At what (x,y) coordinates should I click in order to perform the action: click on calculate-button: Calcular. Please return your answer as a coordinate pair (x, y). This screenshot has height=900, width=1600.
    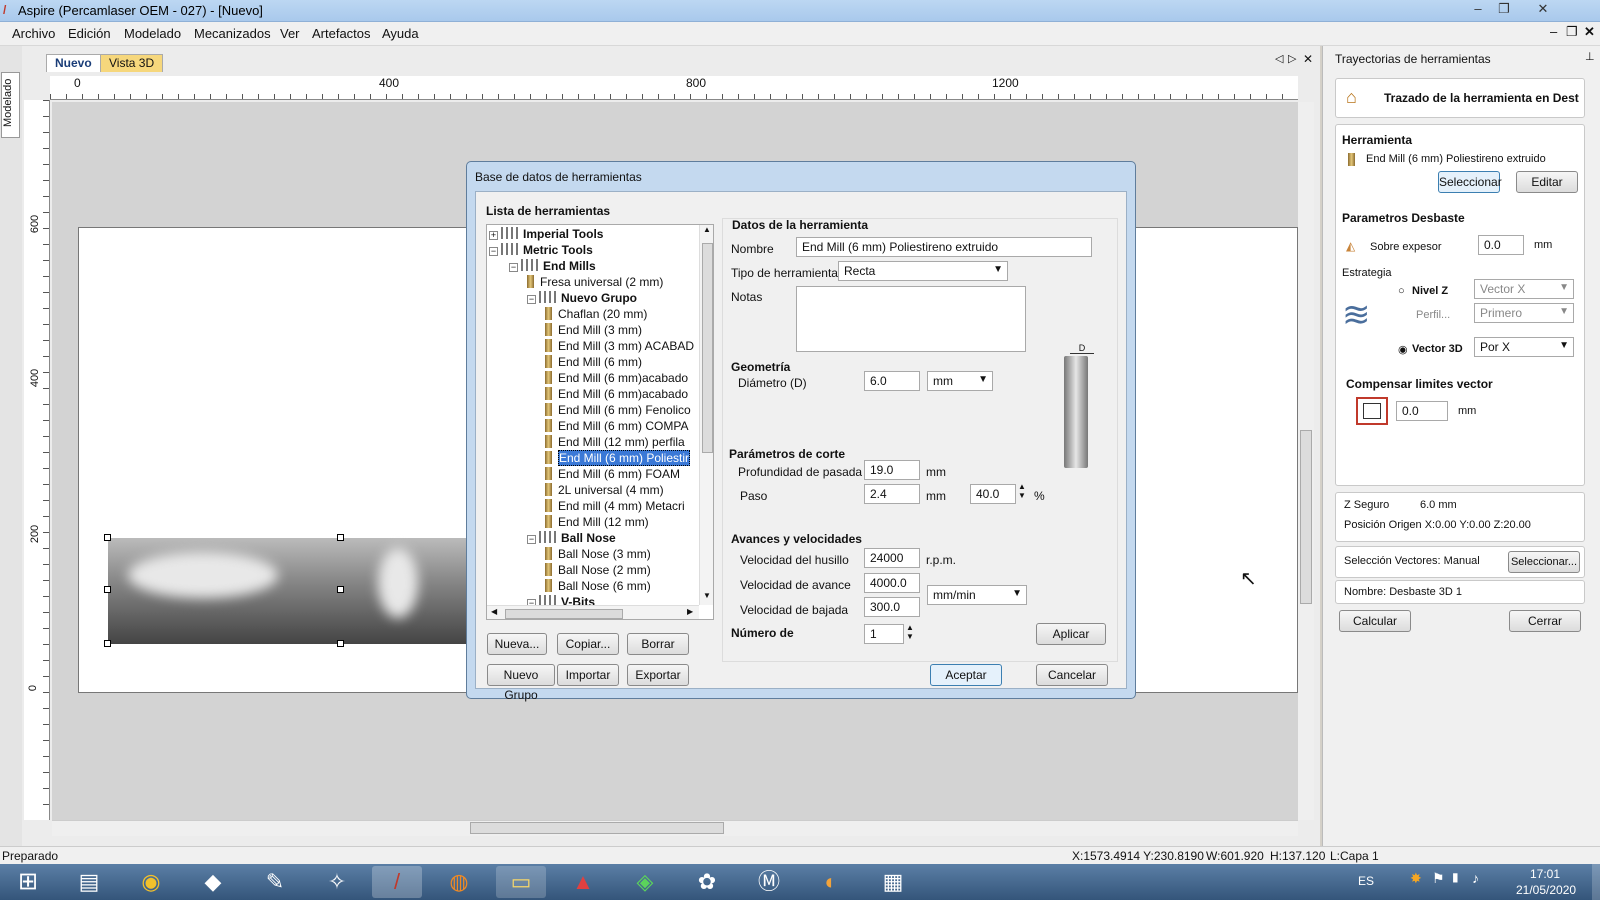
    Looking at the image, I should click on (1375, 621).